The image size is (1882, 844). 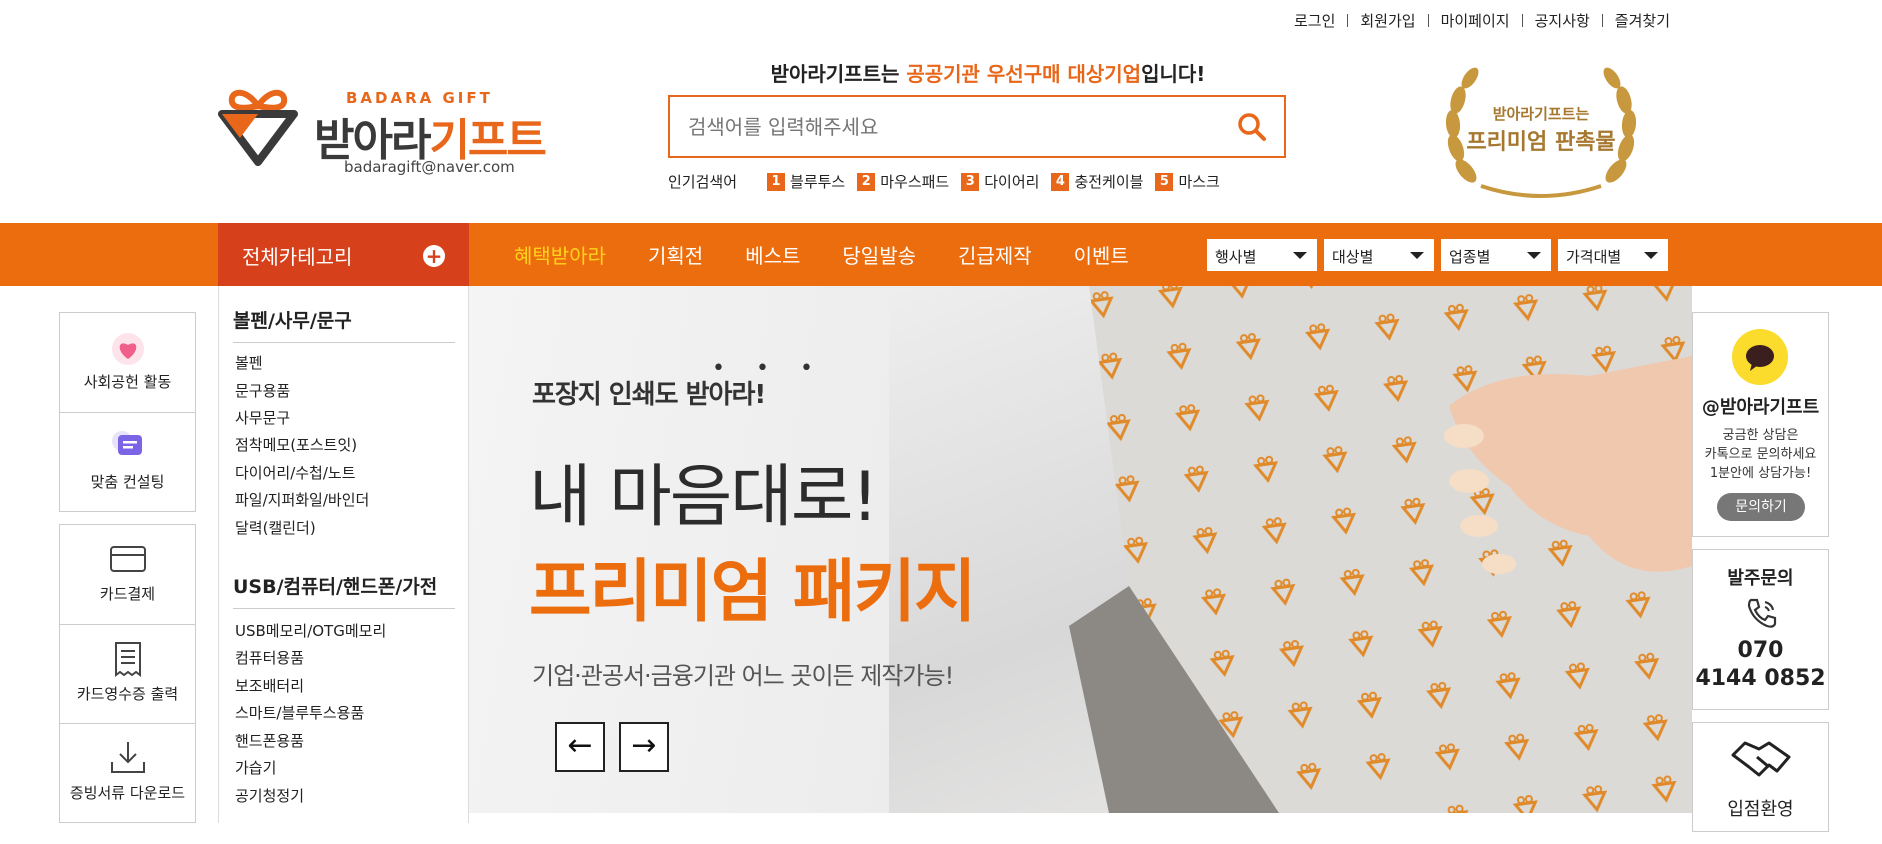 What do you see at coordinates (1760, 407) in the screenshot?
I see `kakao-title: @받아라기프트` at bounding box center [1760, 407].